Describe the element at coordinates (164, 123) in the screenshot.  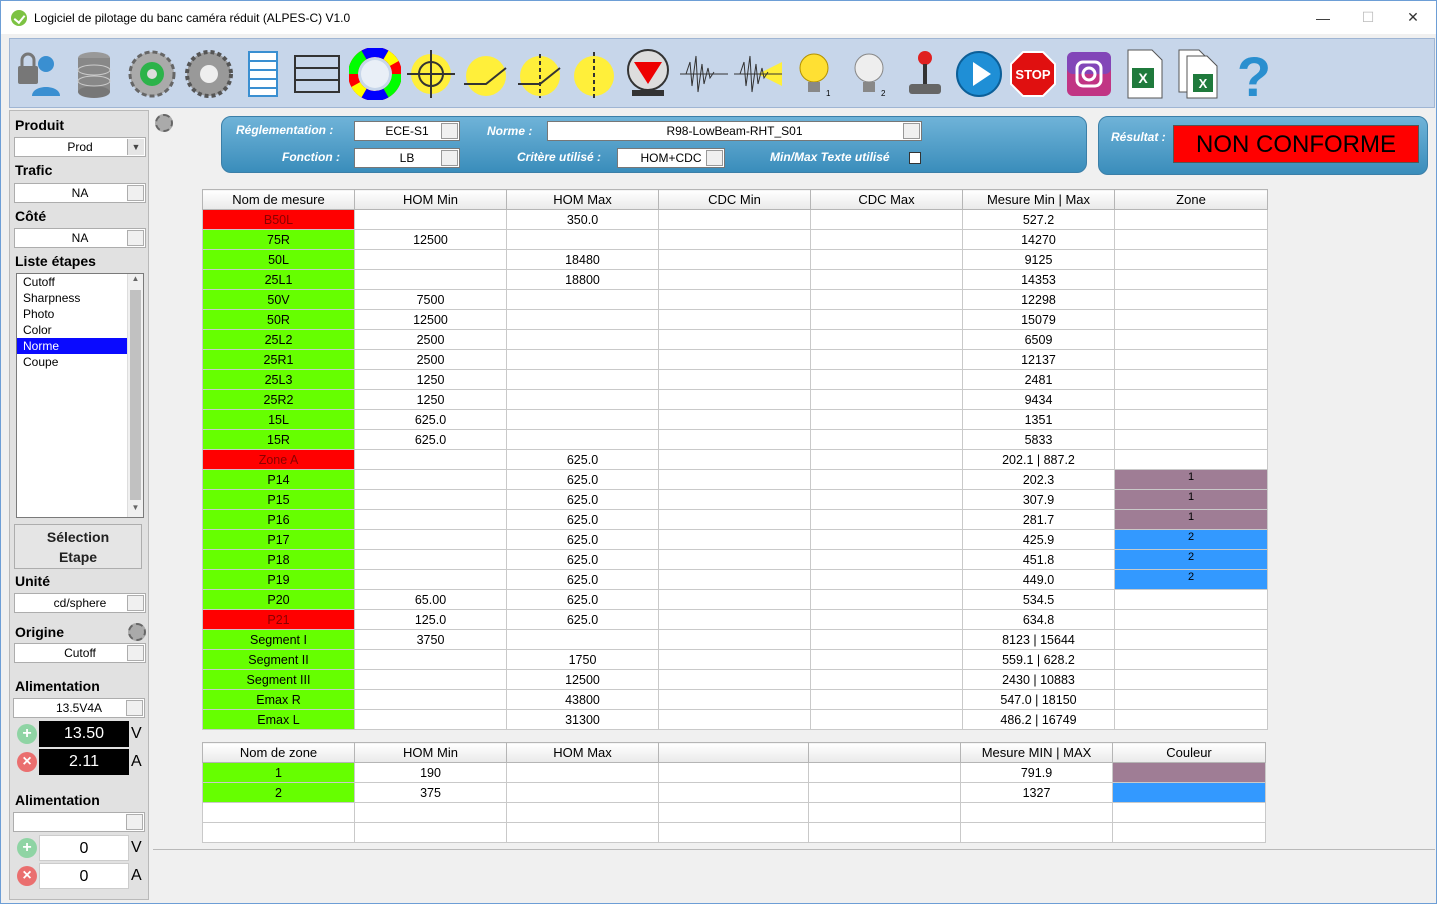
I see `settings-gear-icon` at that location.